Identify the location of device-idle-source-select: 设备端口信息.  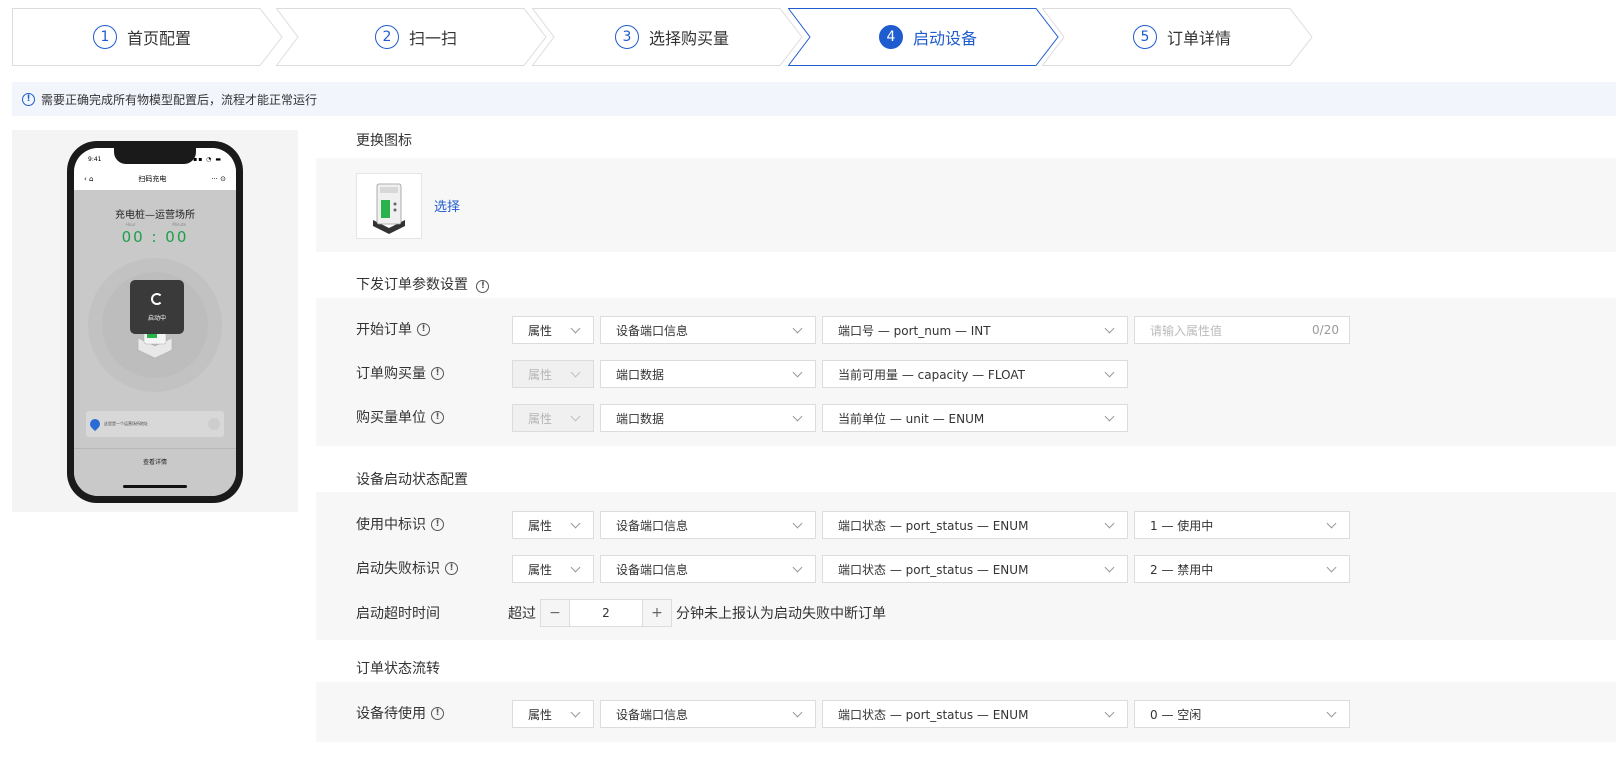
(708, 714).